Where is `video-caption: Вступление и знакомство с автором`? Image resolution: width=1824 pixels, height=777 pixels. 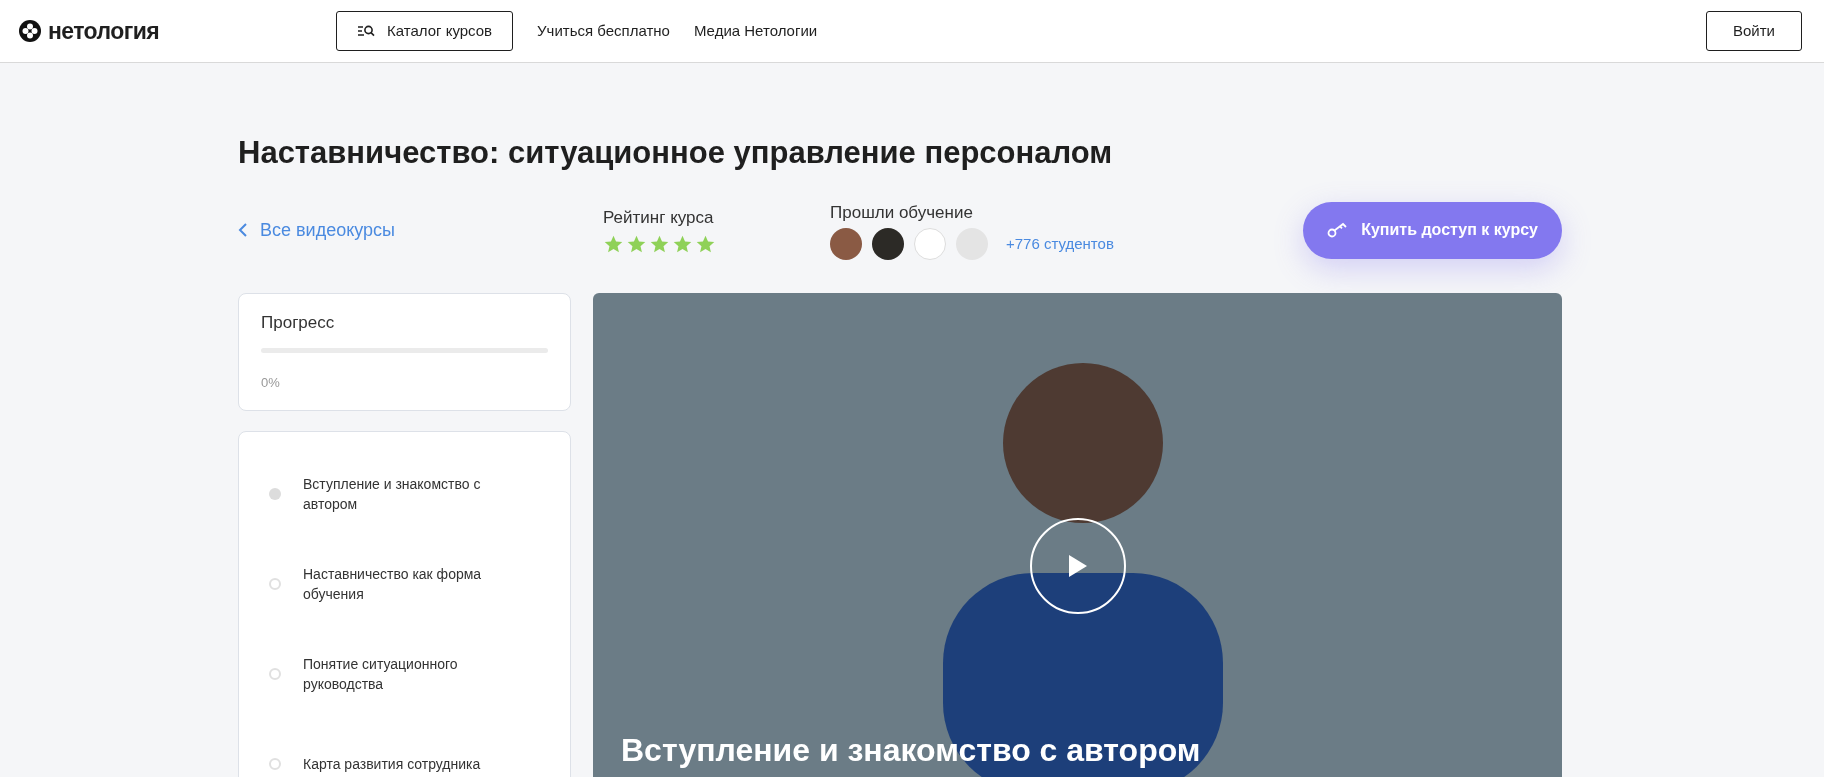 video-caption: Вступление и знакомство с автором is located at coordinates (911, 750).